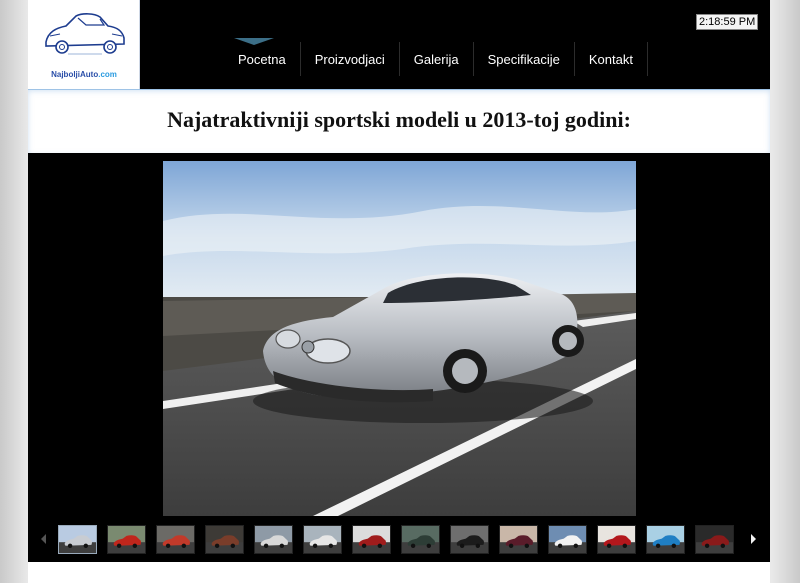 The width and height of the screenshot is (800, 583). I want to click on footer-band, so click(399, 572).